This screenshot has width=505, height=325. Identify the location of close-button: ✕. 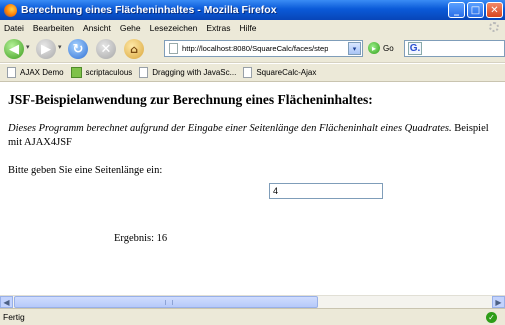
(494, 10).